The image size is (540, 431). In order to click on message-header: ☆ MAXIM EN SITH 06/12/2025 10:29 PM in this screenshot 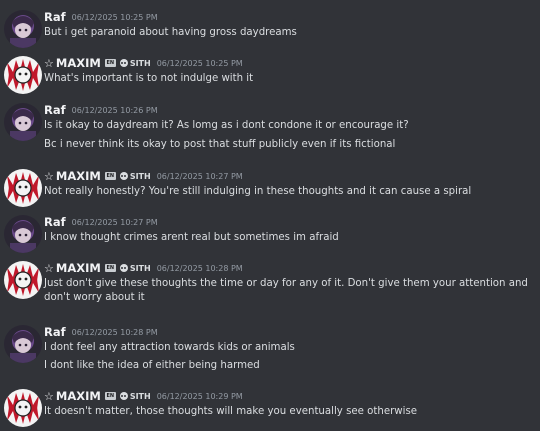, I will do `click(143, 396)`.